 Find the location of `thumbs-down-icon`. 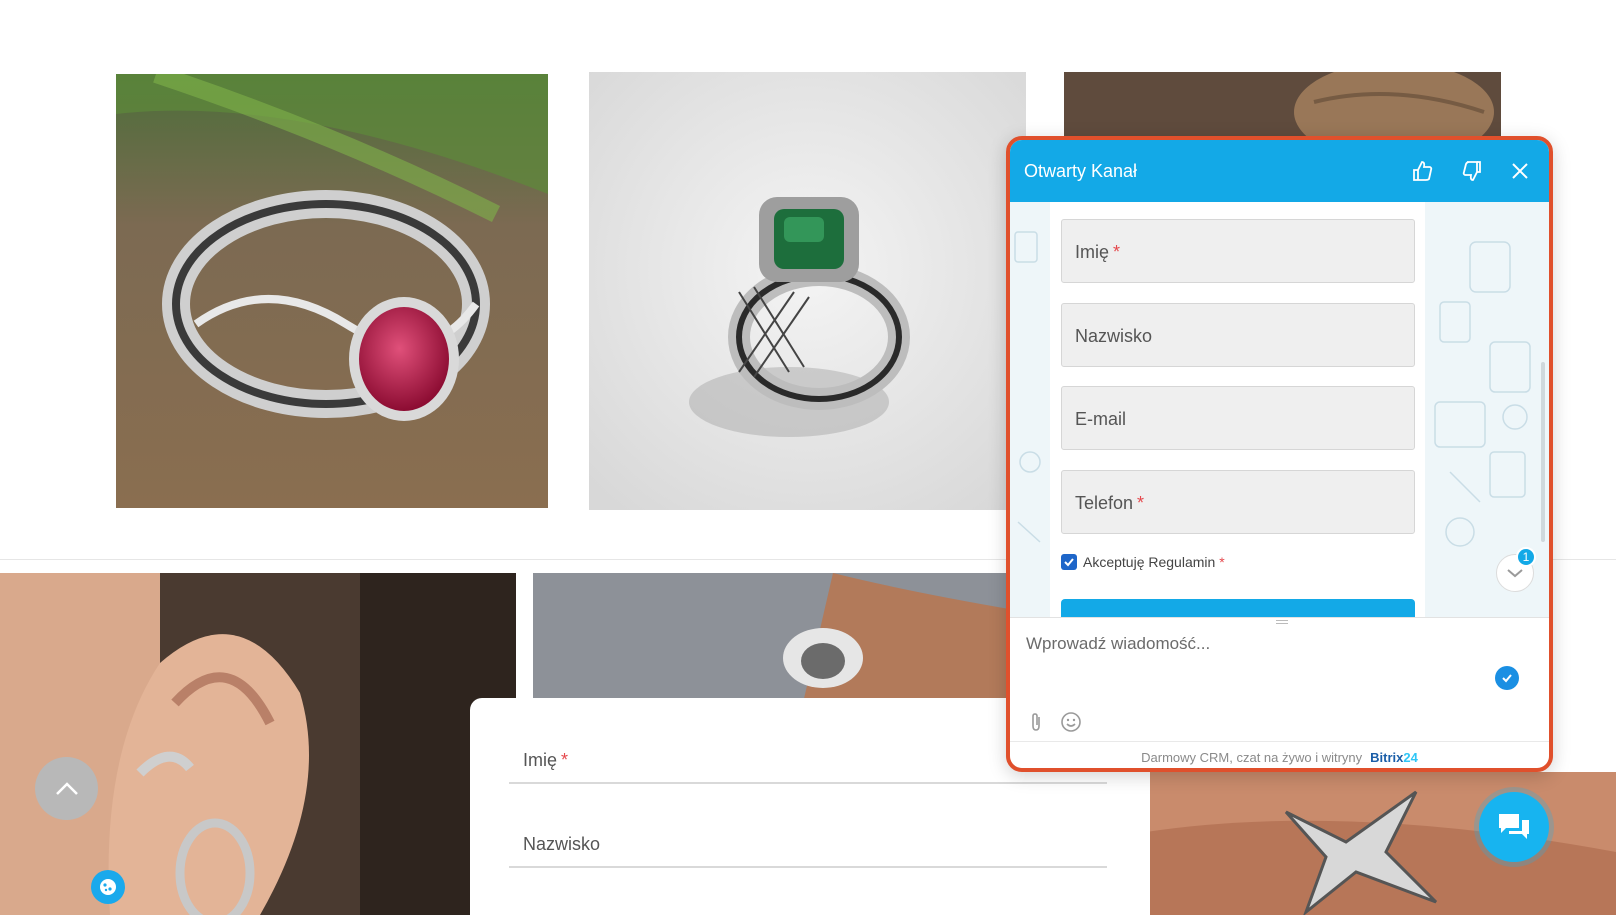

thumbs-down-icon is located at coordinates (1471, 171).